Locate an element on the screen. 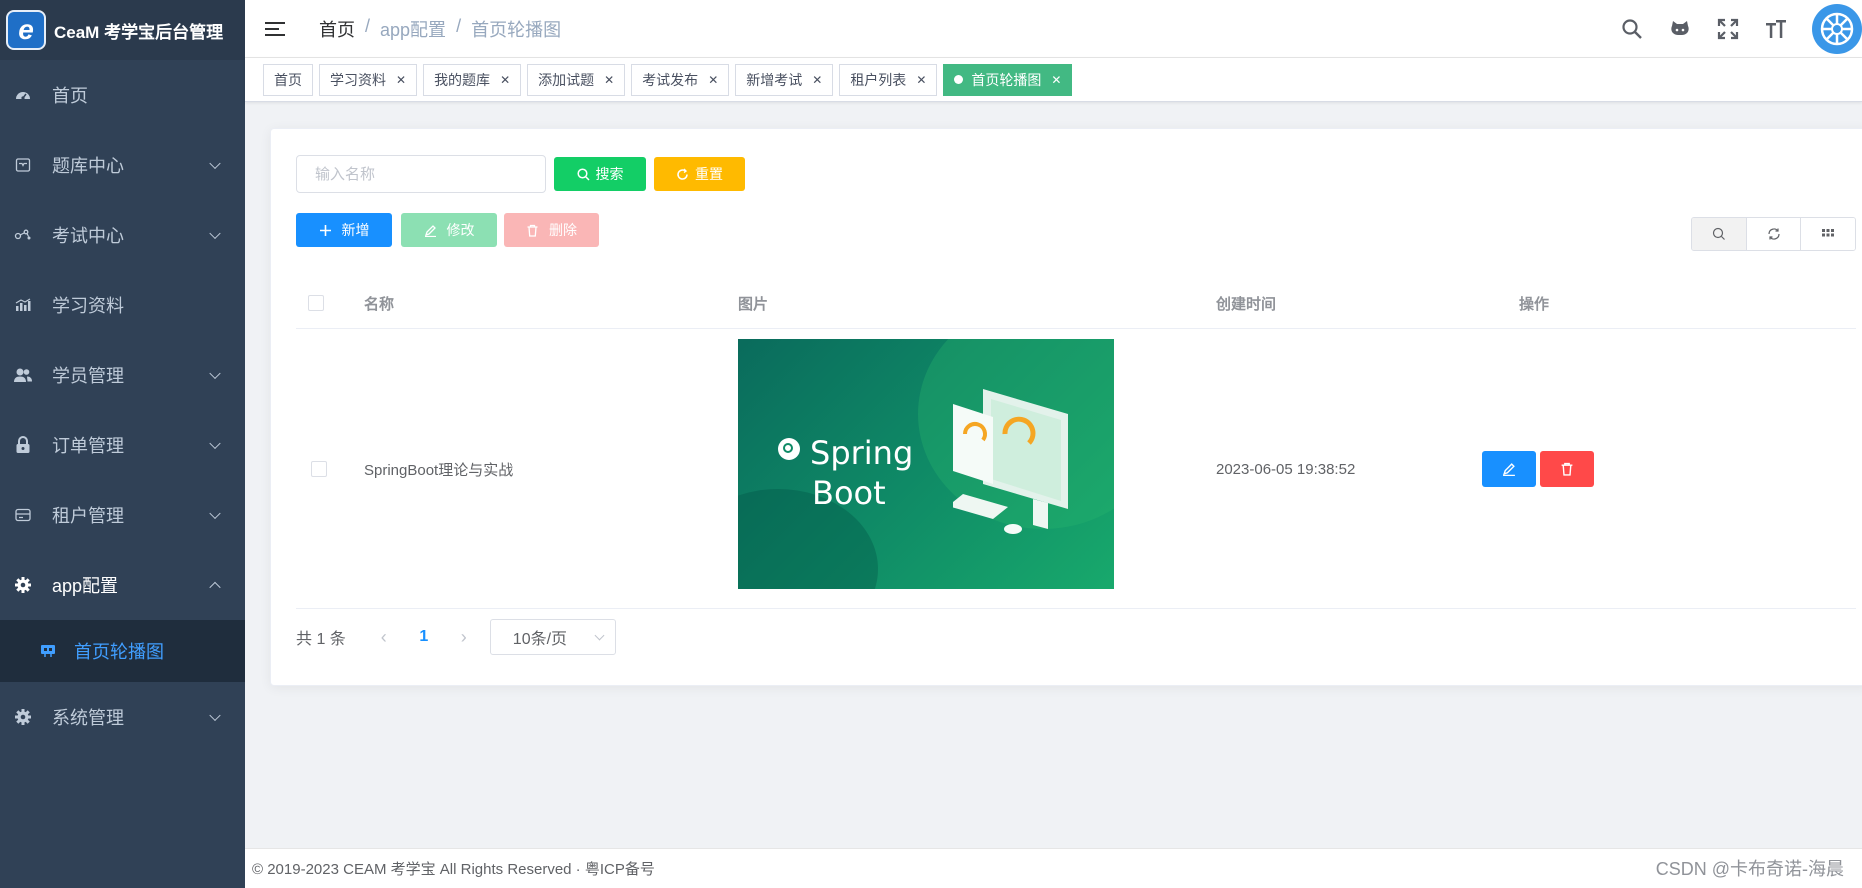 Image resolution: width=1862 pixels, height=888 pixels. app-logo: e CeaM 考学宝后台管理 is located at coordinates (122, 30).